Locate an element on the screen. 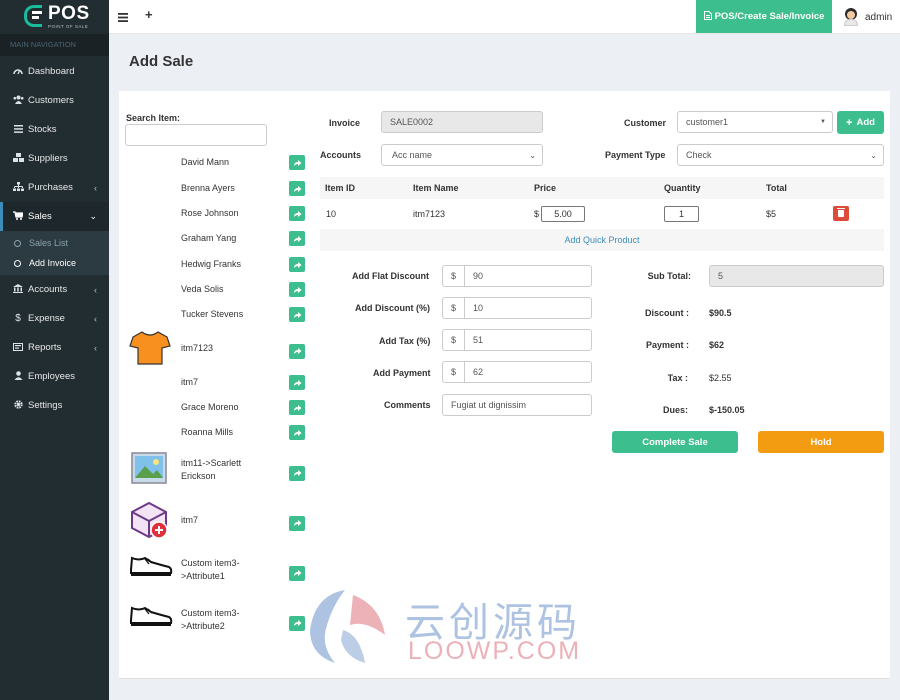  customer-select: customer1 ▼ is located at coordinates (755, 122).